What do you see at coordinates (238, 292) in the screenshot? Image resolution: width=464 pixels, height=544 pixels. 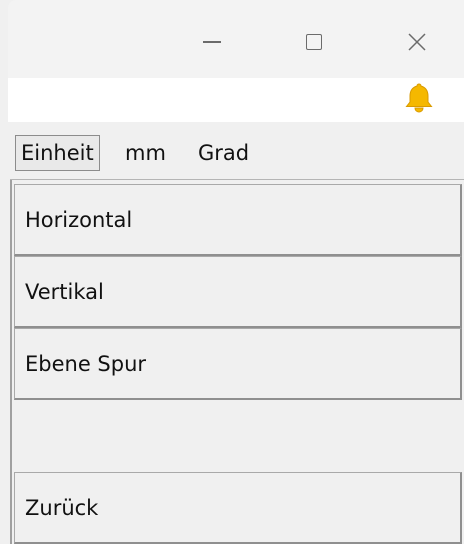 I see `vertical-button: Vertikal` at bounding box center [238, 292].